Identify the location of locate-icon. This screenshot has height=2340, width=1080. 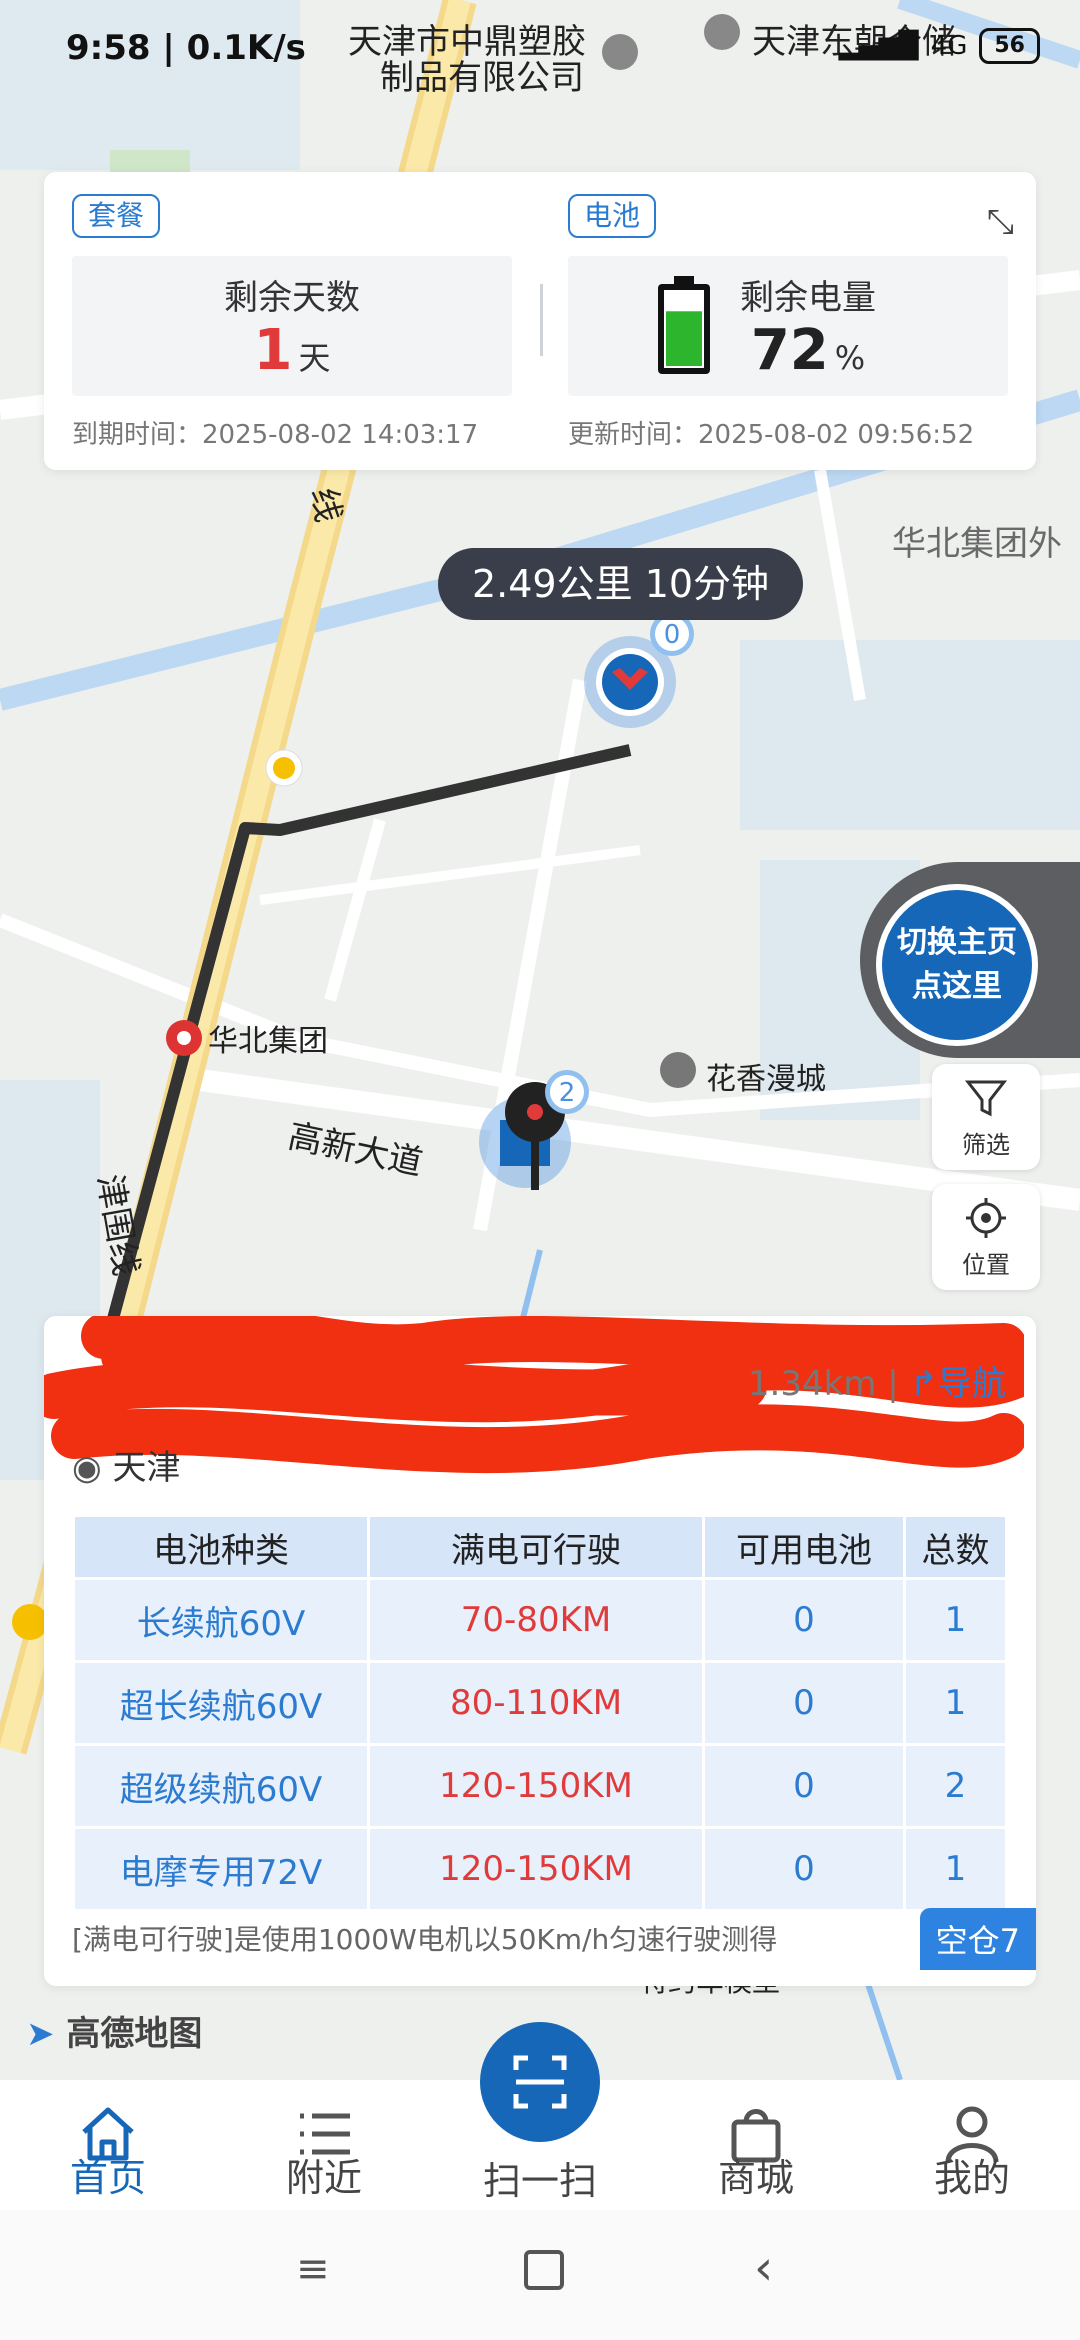
(986, 1218).